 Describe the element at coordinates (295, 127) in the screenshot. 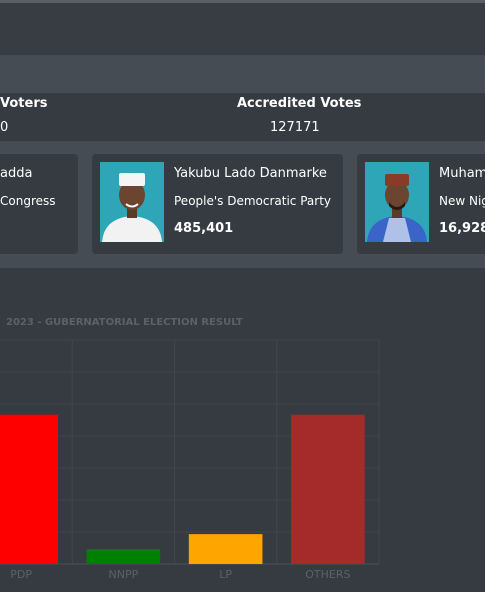

I see `accredited-votes-value: 127171` at that location.